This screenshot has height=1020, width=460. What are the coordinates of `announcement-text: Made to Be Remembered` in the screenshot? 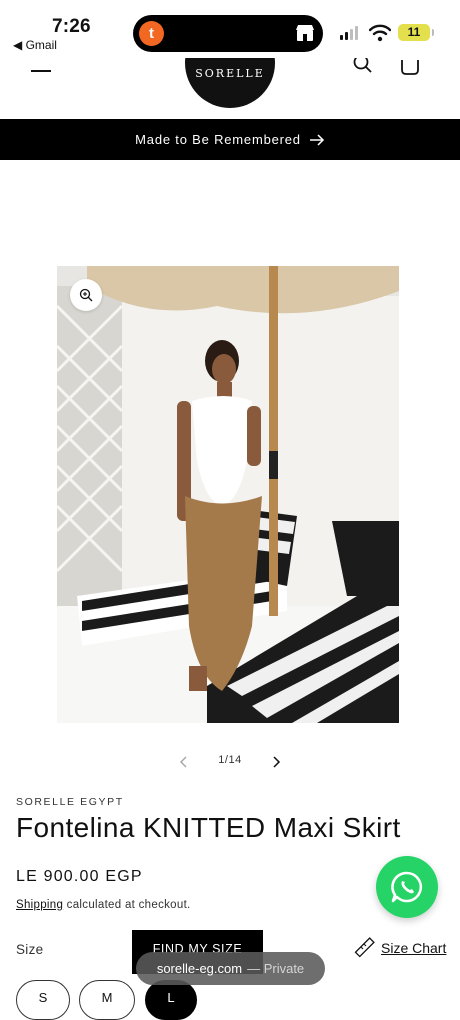 It's located at (218, 139).